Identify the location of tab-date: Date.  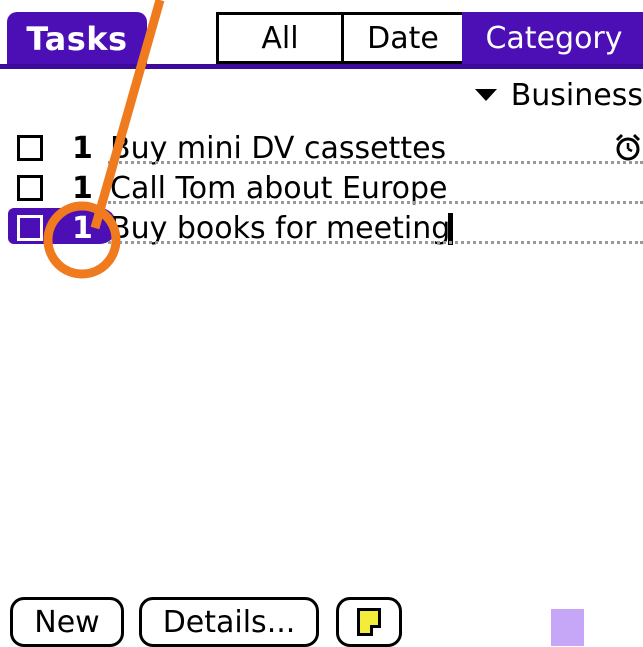
(401, 38).